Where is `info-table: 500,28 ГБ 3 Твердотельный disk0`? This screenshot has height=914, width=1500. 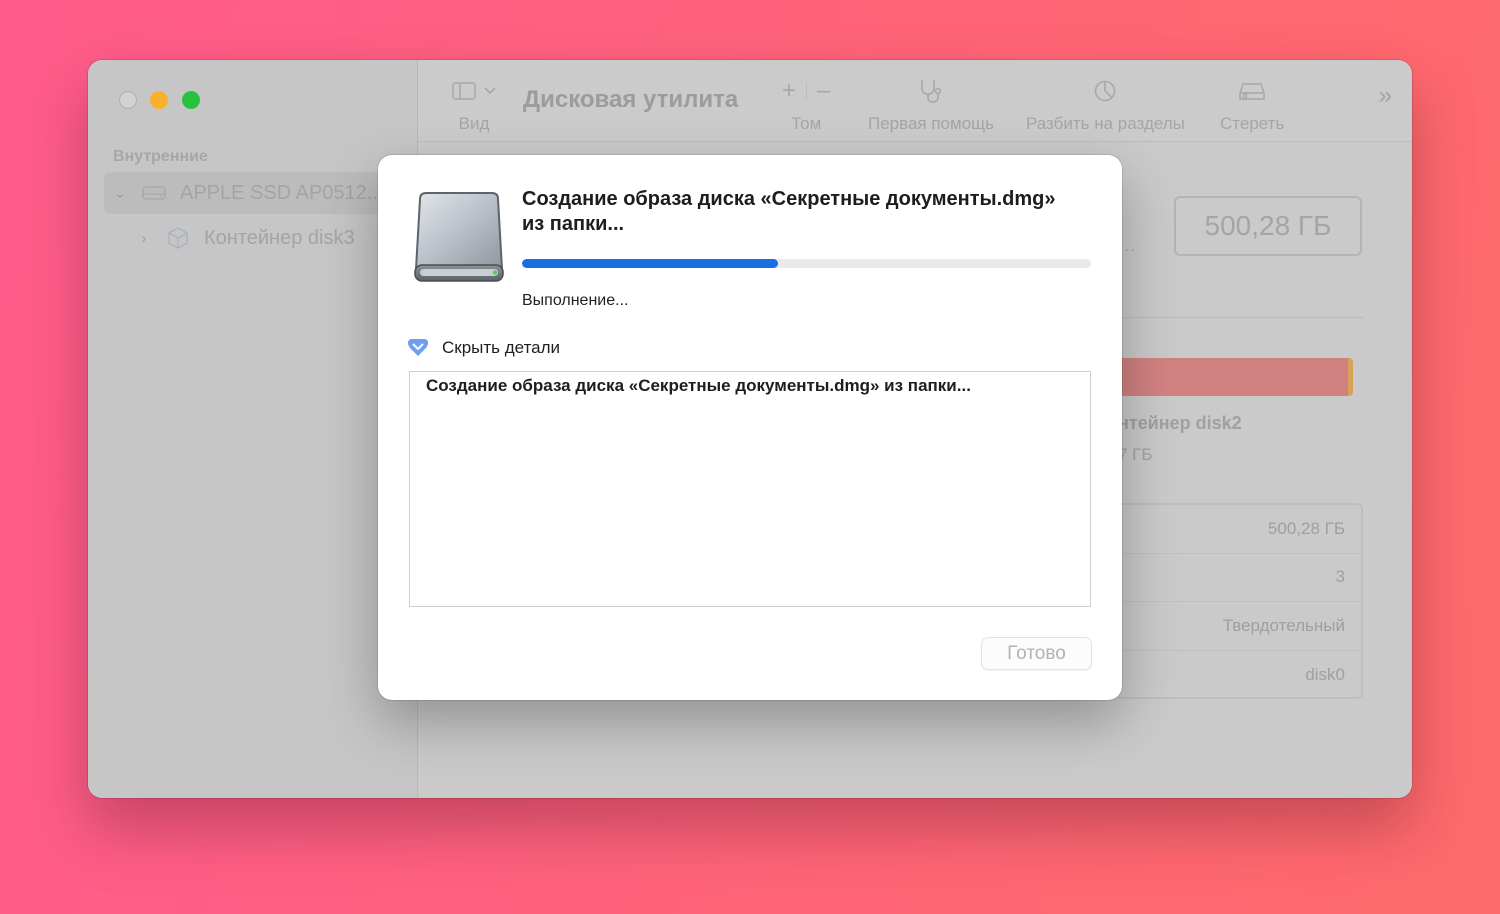 info-table: 500,28 ГБ 3 Твердотельный disk0 is located at coordinates (1240, 601).